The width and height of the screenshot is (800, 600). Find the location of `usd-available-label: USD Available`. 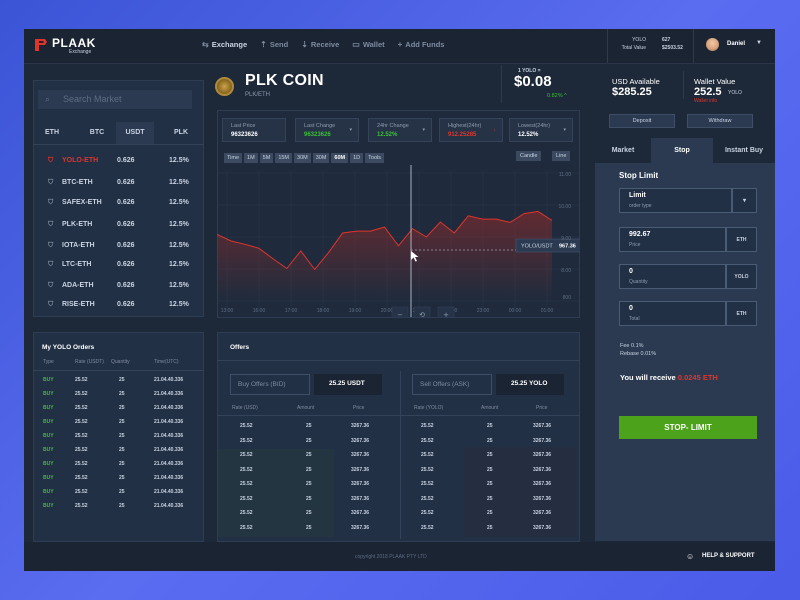

usd-available-label: USD Available is located at coordinates (636, 81).